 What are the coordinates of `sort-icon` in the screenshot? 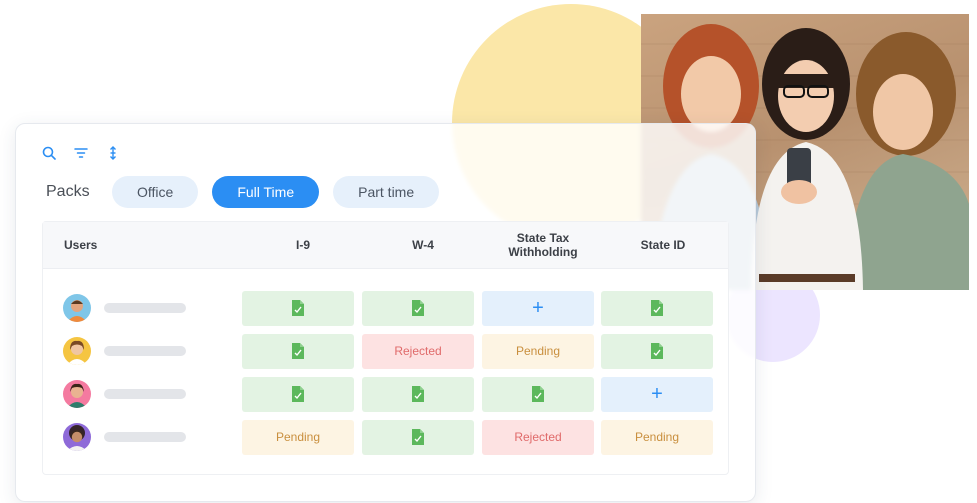 It's located at (113, 153).